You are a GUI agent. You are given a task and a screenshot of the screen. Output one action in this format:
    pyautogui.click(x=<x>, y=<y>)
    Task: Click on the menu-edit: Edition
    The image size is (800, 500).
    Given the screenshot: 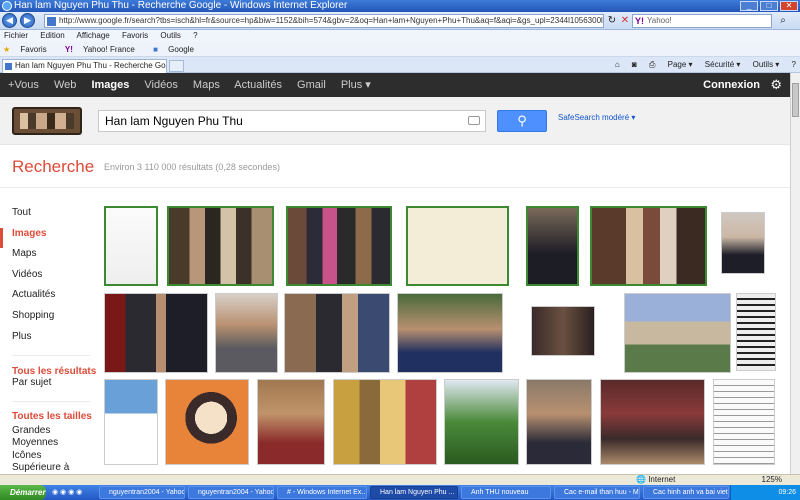 What is the action you would take?
    pyautogui.click(x=52, y=35)
    